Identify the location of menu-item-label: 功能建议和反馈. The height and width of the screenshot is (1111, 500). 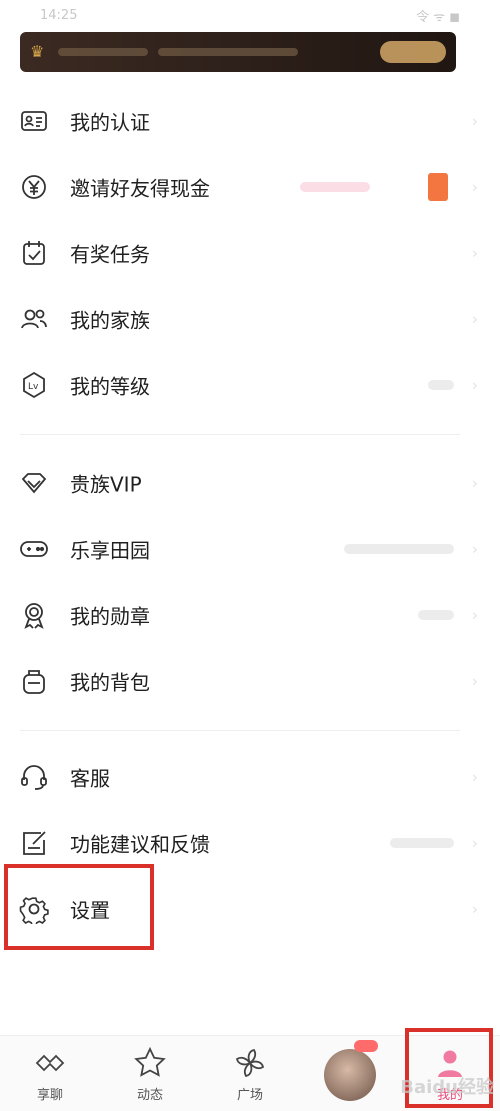
(140, 844).